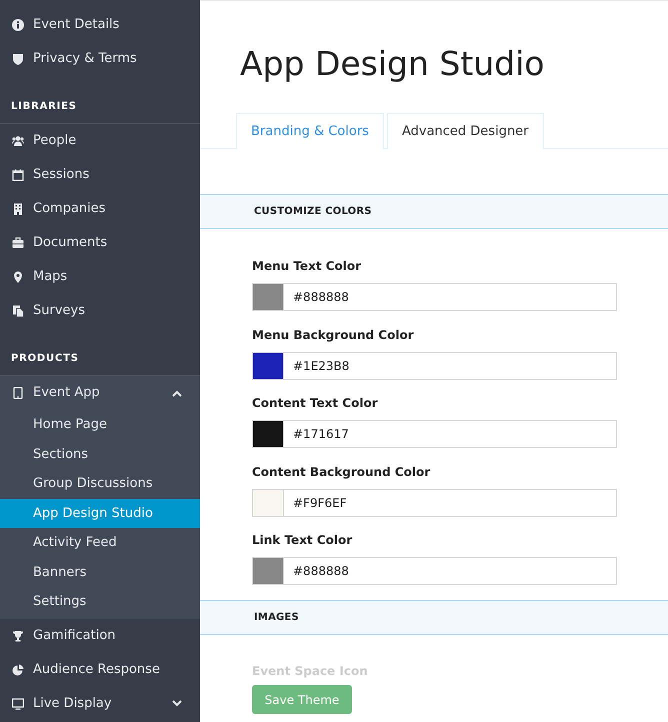 The height and width of the screenshot is (722, 668). I want to click on sidebar-subitem: Home Page, so click(100, 425).